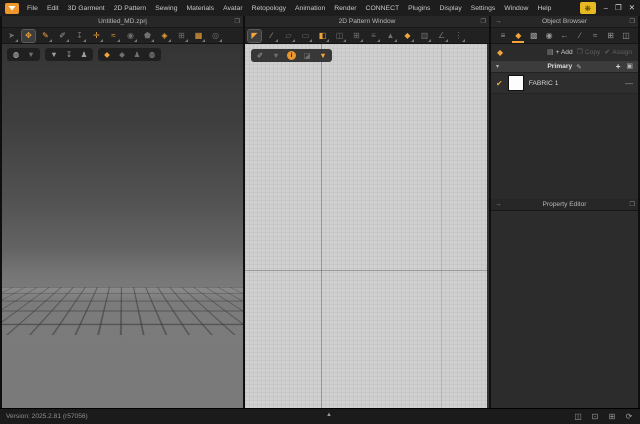 The image size is (640, 424). I want to click on menu-materials: Materials, so click(201, 8).